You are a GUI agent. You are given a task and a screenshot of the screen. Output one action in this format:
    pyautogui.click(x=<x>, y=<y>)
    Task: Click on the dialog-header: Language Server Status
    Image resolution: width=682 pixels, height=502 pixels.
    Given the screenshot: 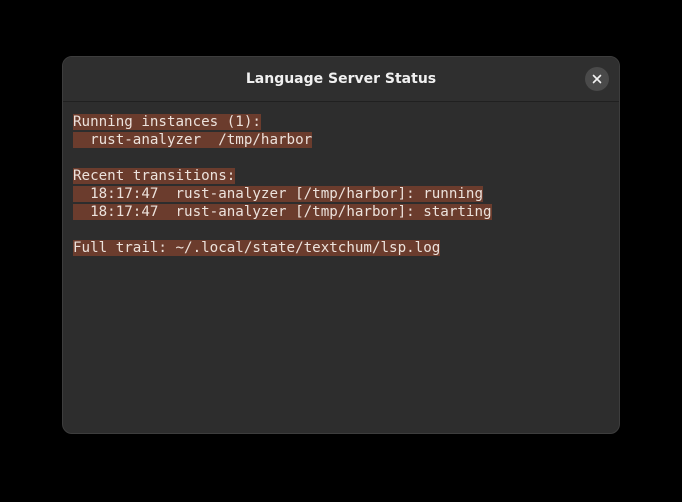 What is the action you would take?
    pyautogui.click(x=341, y=79)
    